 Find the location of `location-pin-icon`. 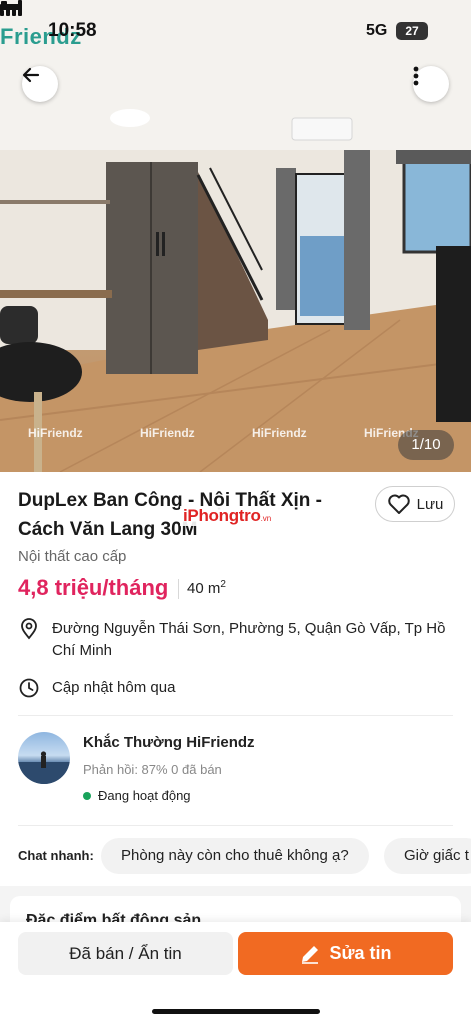

location-pin-icon is located at coordinates (29, 629).